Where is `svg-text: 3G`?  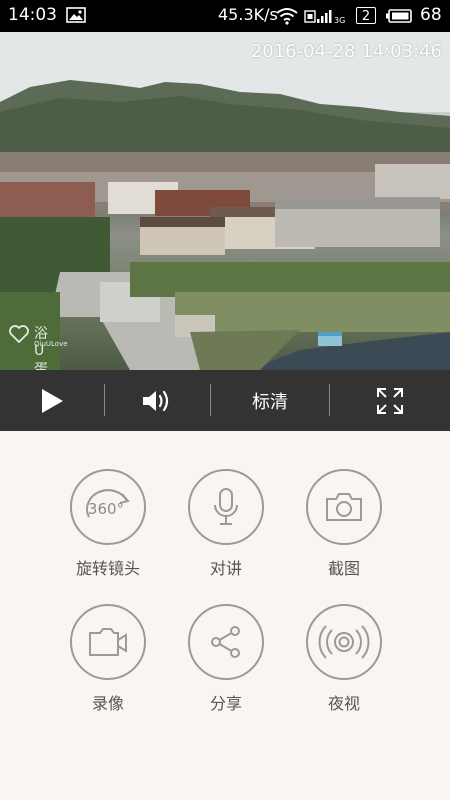 svg-text: 3G is located at coordinates (339, 20).